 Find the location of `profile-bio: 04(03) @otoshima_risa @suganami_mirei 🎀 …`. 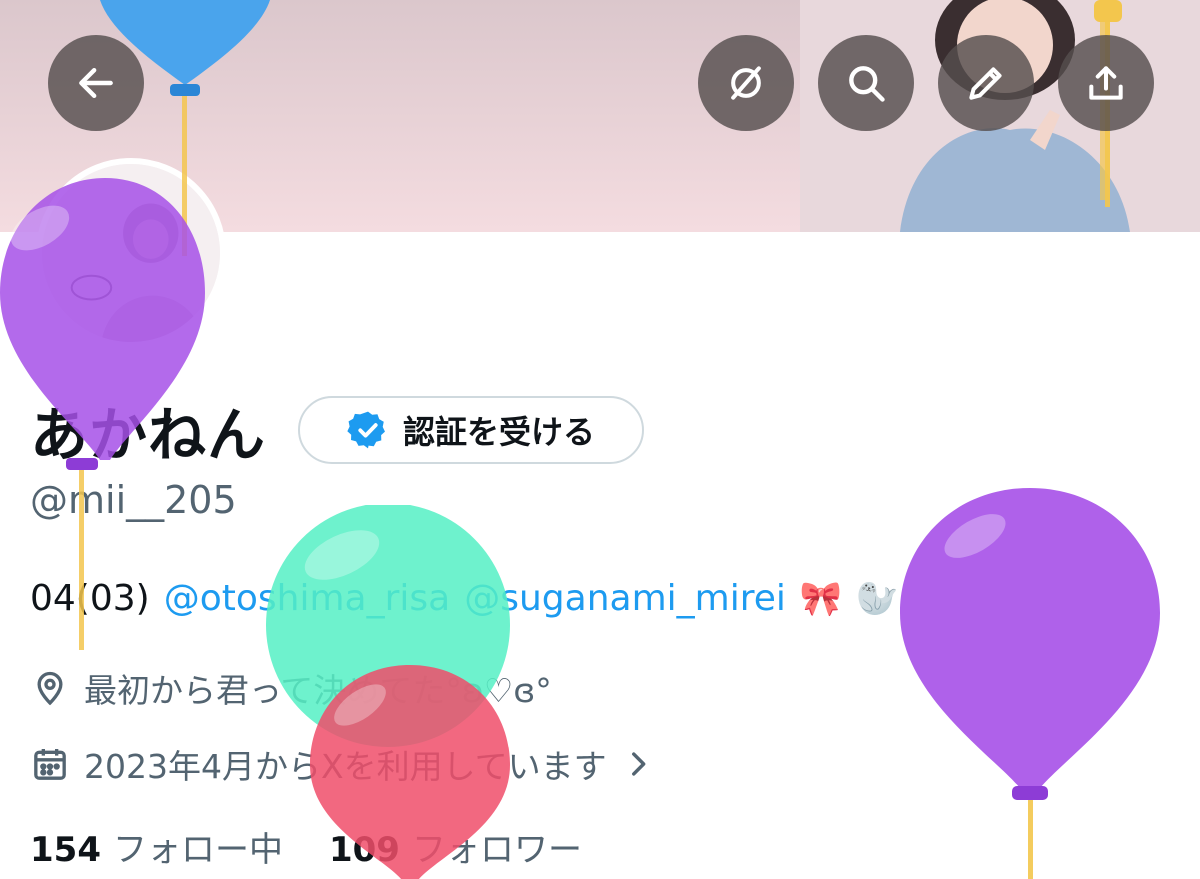

profile-bio: 04(03) @otoshima_risa @suganami_mirei 🎀 … is located at coordinates (464, 598).